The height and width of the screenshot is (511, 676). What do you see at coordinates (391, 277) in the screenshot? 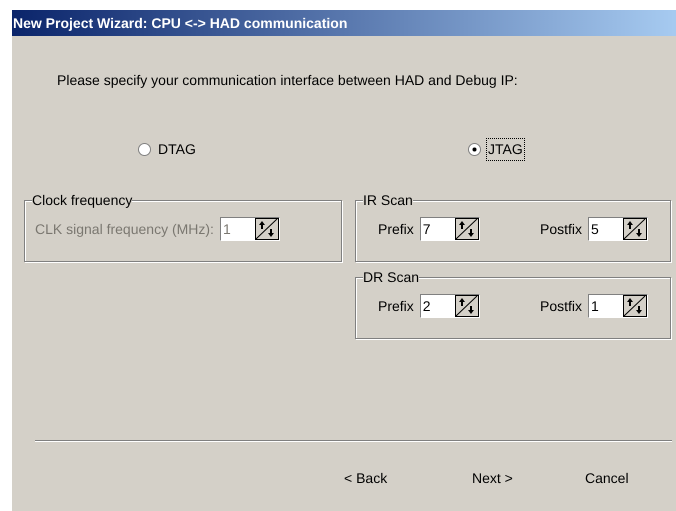
I see `group-title: DR Scan` at bounding box center [391, 277].